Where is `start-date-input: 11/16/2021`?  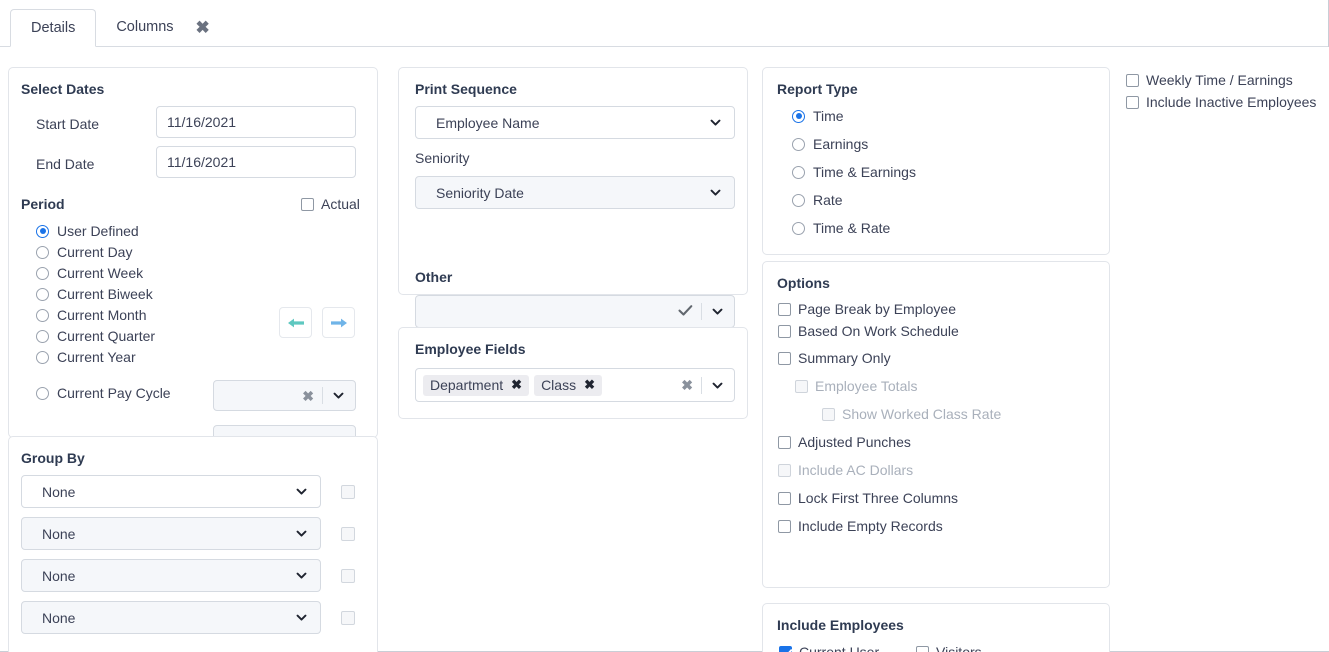 start-date-input: 11/16/2021 is located at coordinates (256, 122).